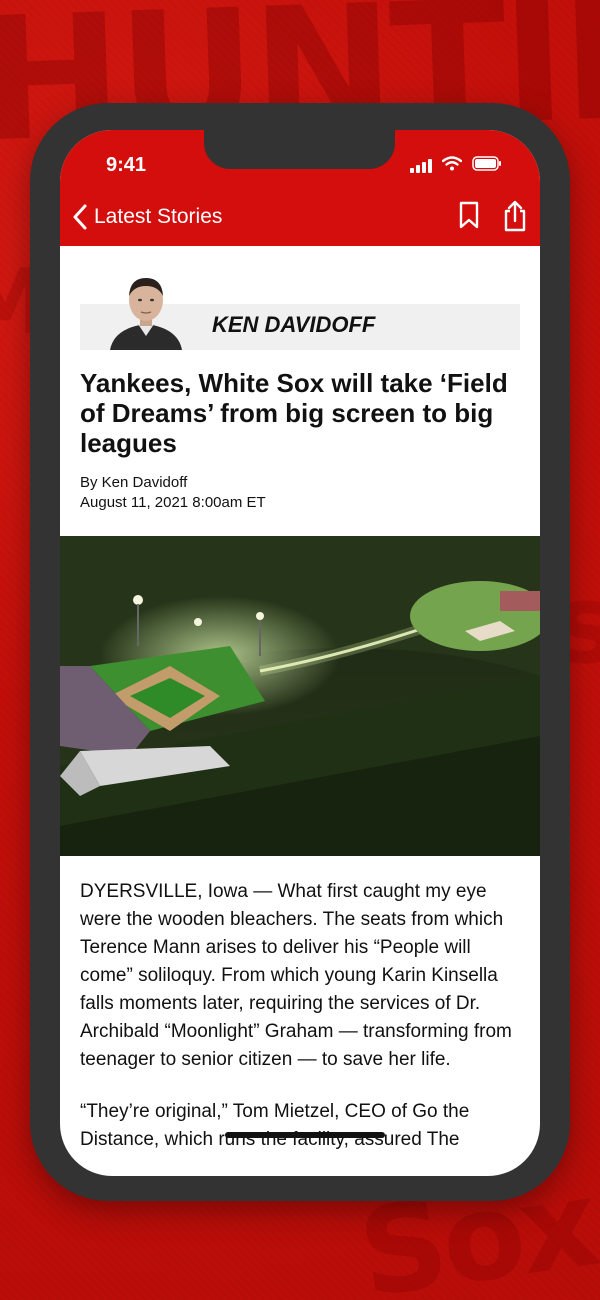 The height and width of the screenshot is (1300, 600). Describe the element at coordinates (299, 149) in the screenshot. I see `phone-notch` at that location.